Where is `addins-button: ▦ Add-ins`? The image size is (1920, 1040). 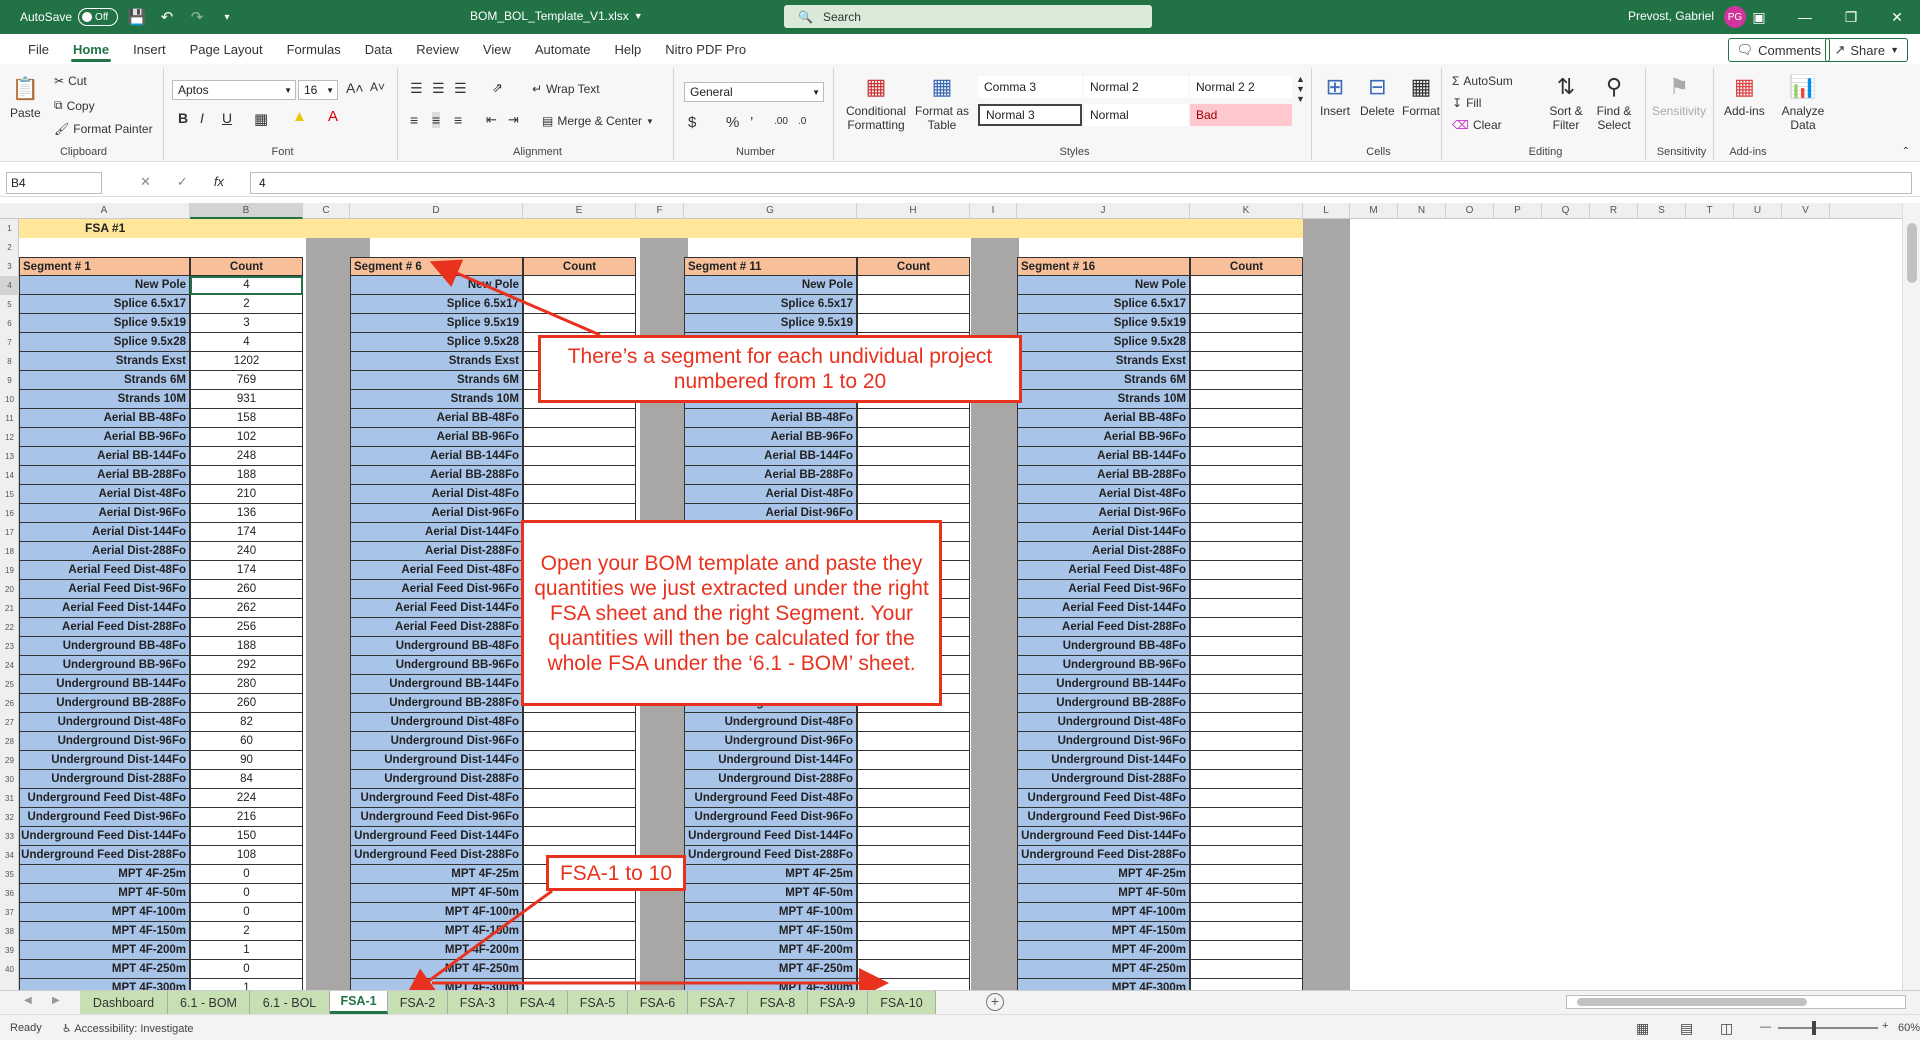
addins-button: ▦ Add-ins is located at coordinates (1744, 95).